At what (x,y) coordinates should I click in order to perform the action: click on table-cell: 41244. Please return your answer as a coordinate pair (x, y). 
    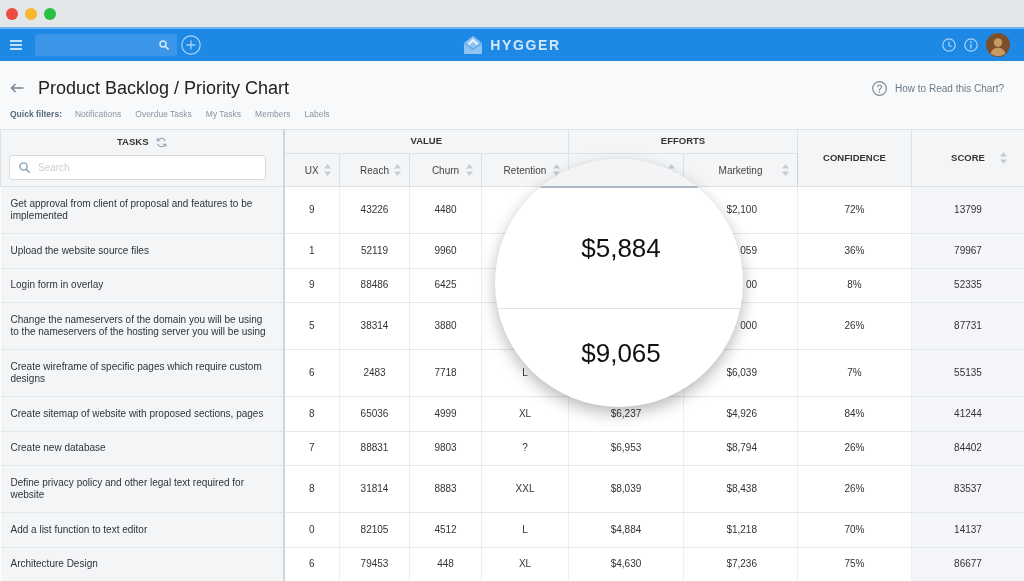
    Looking at the image, I should click on (967, 413).